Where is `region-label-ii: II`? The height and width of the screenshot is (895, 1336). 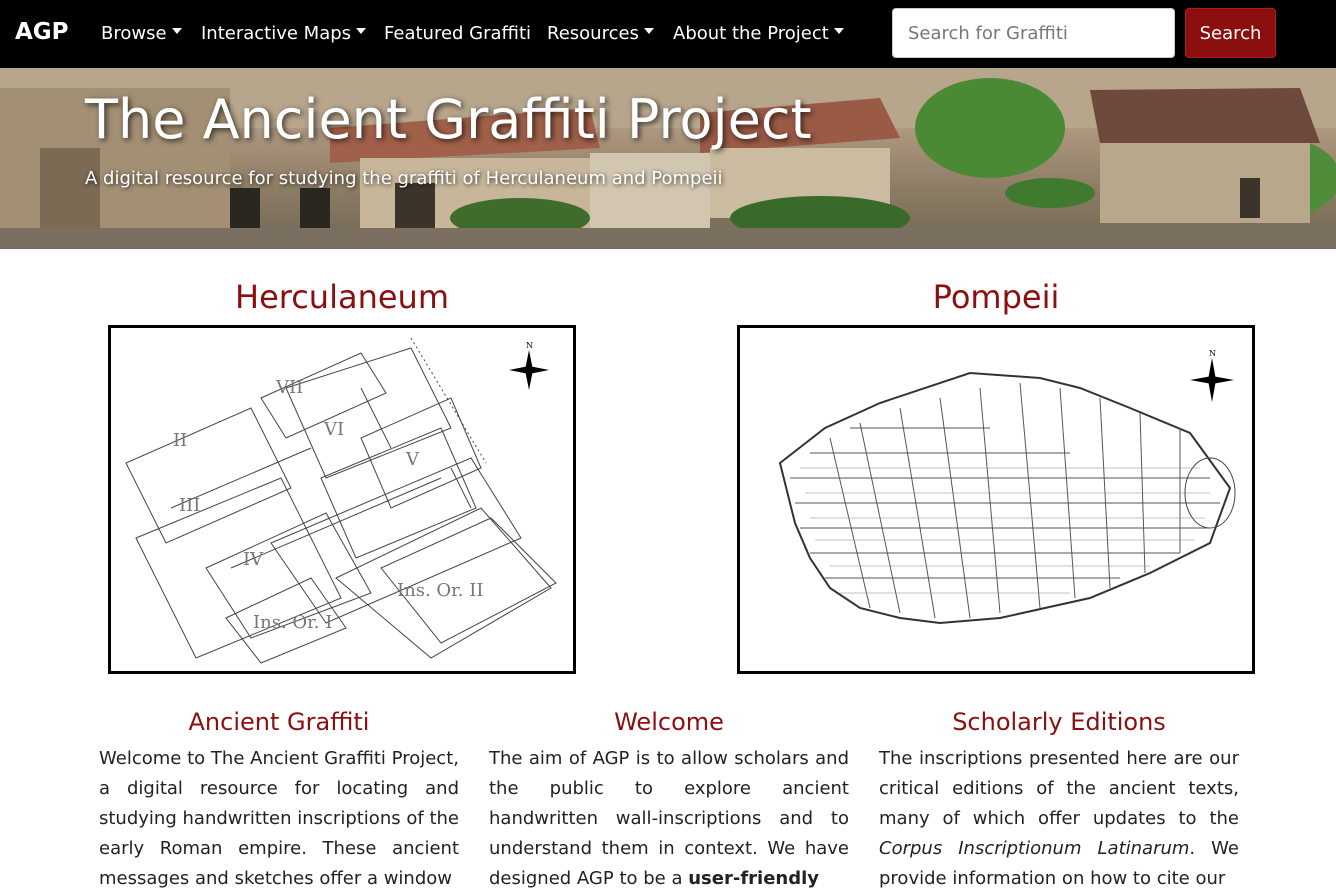
region-label-ii: II is located at coordinates (180, 440).